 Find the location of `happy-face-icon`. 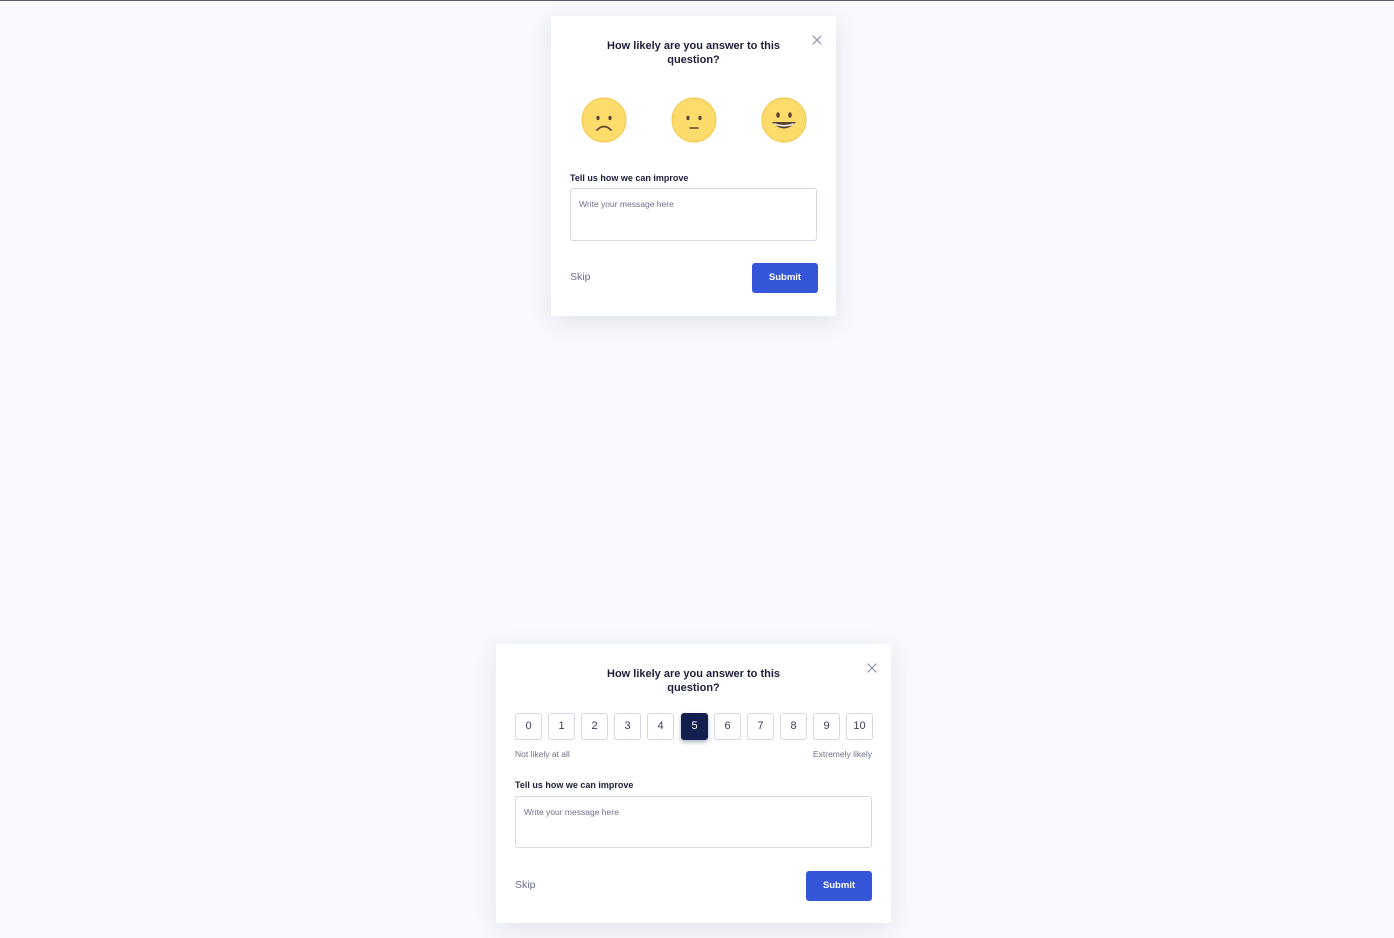

happy-face-icon is located at coordinates (784, 120).